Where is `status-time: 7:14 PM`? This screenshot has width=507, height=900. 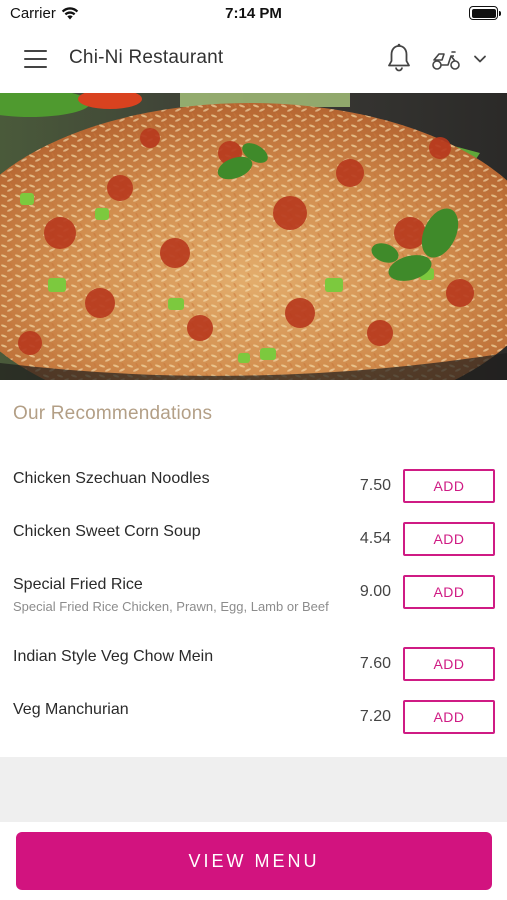 status-time: 7:14 PM is located at coordinates (253, 13).